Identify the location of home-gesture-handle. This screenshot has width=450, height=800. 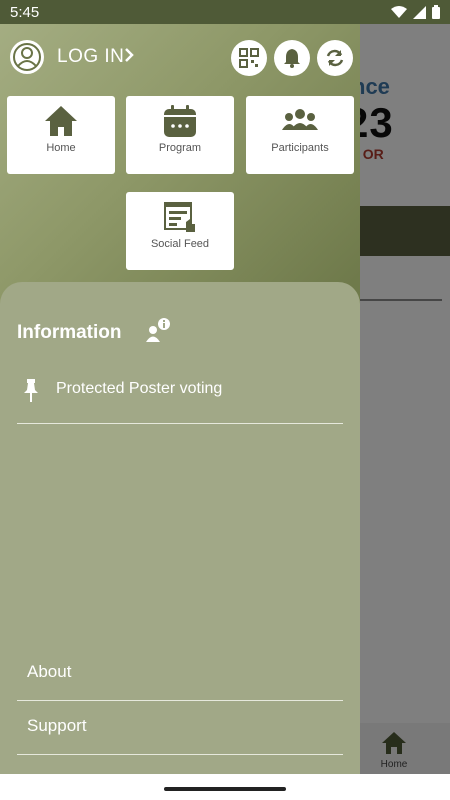
(225, 789).